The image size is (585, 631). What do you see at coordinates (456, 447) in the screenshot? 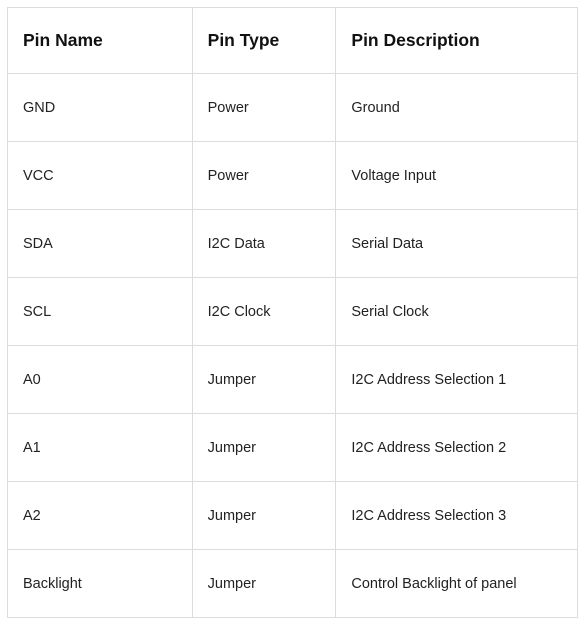
I see `pin-description-cell: I2C Address Selection 2` at bounding box center [456, 447].